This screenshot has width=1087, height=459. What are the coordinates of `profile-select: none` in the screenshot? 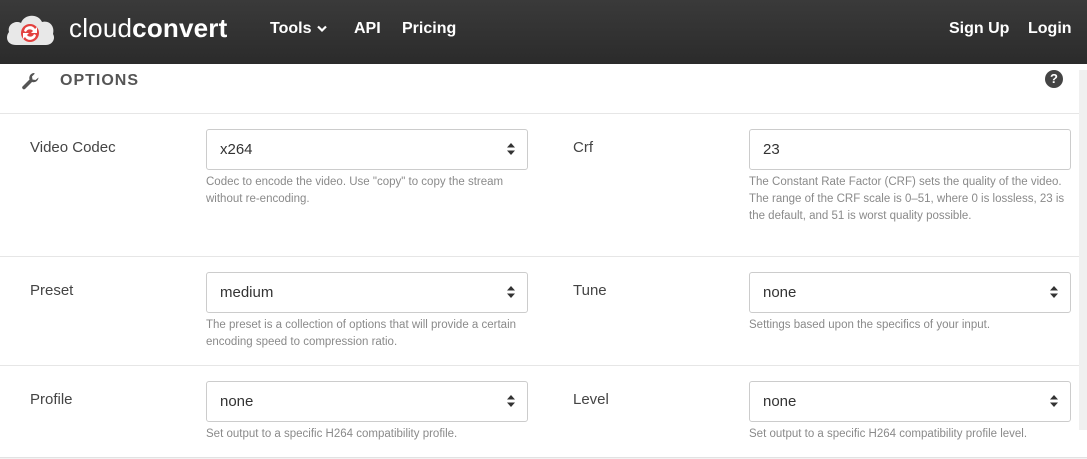 It's located at (367, 401).